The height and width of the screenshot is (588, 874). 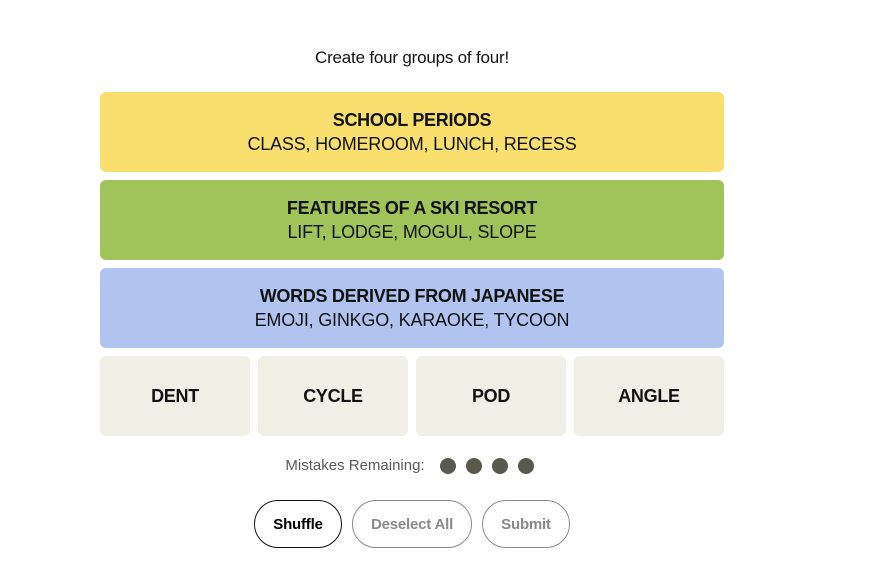 I want to click on word-tile: DENT, so click(x=175, y=396).